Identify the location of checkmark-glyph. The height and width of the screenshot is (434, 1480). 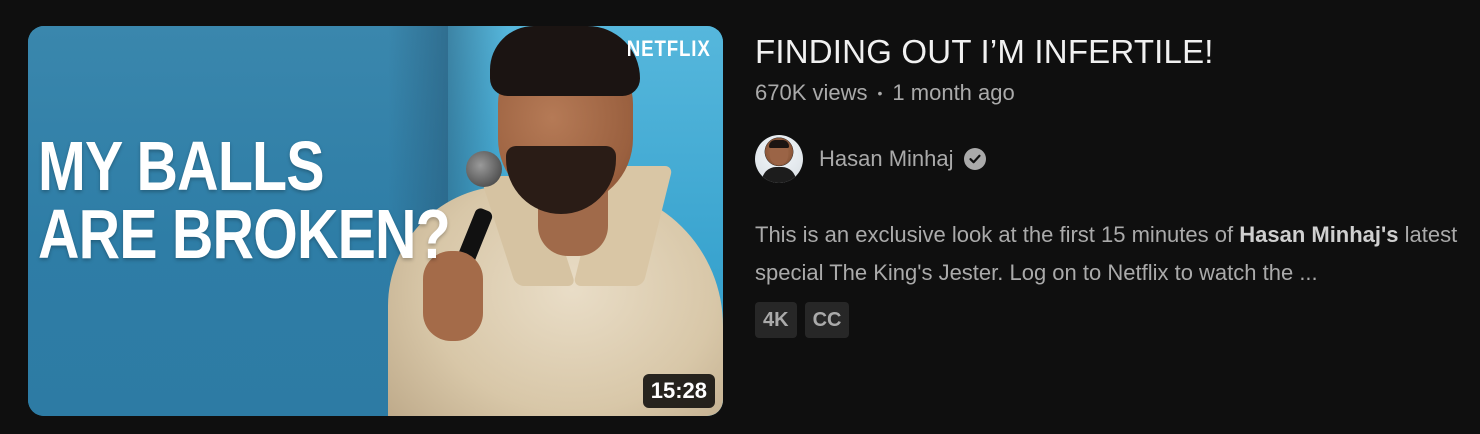
(974, 159).